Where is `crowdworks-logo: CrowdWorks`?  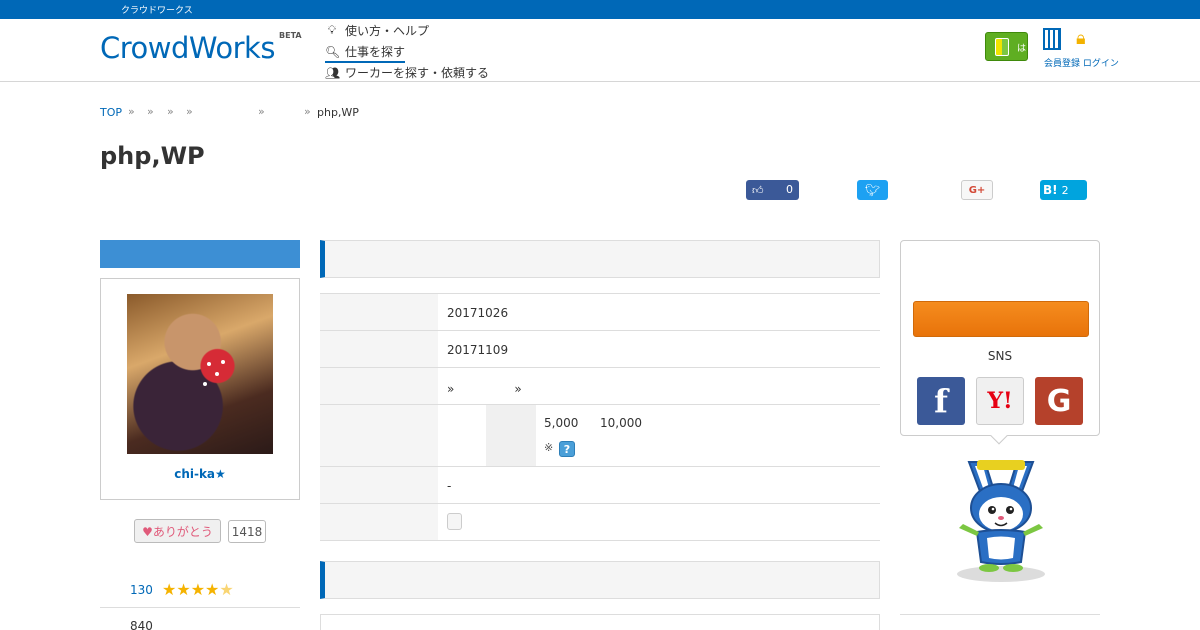 crowdworks-logo: CrowdWorks is located at coordinates (187, 48).